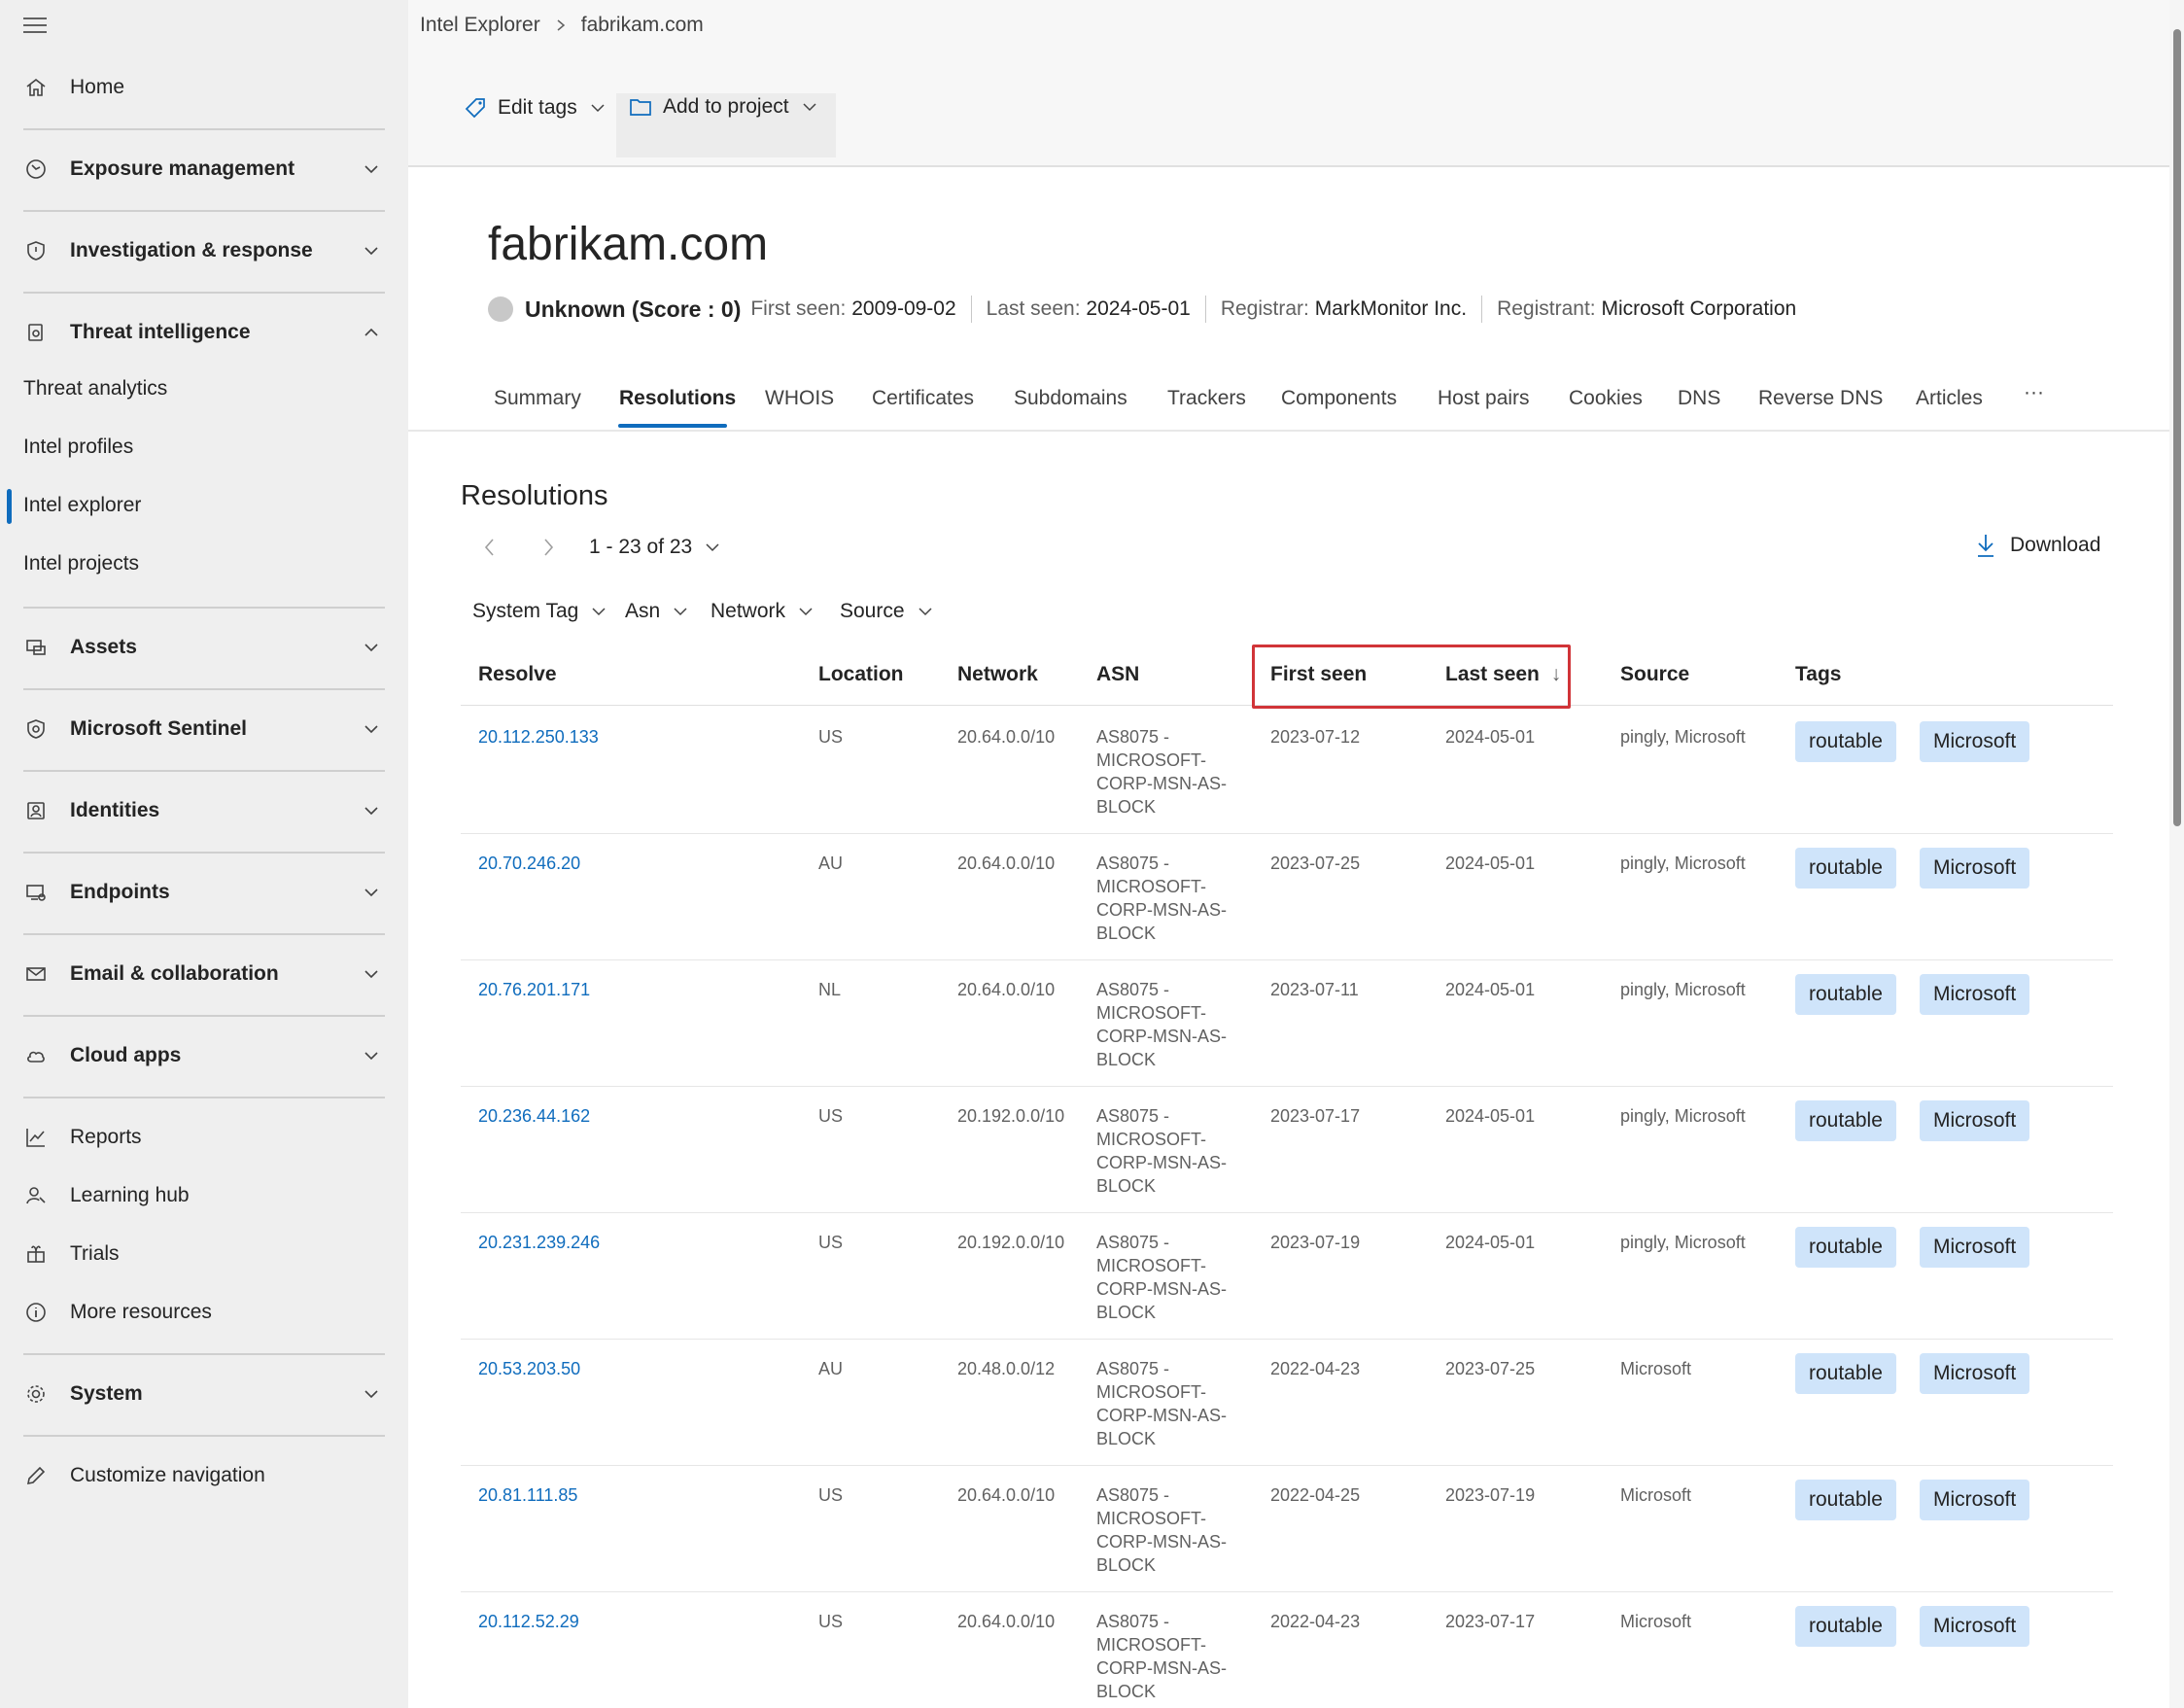  What do you see at coordinates (36, 1394) in the screenshot?
I see `gear-icon` at bounding box center [36, 1394].